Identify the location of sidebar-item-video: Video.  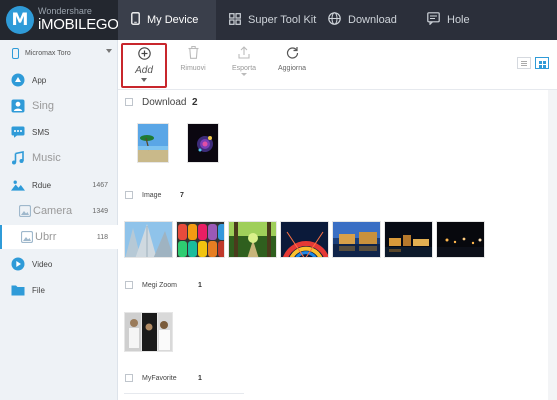
(59, 264).